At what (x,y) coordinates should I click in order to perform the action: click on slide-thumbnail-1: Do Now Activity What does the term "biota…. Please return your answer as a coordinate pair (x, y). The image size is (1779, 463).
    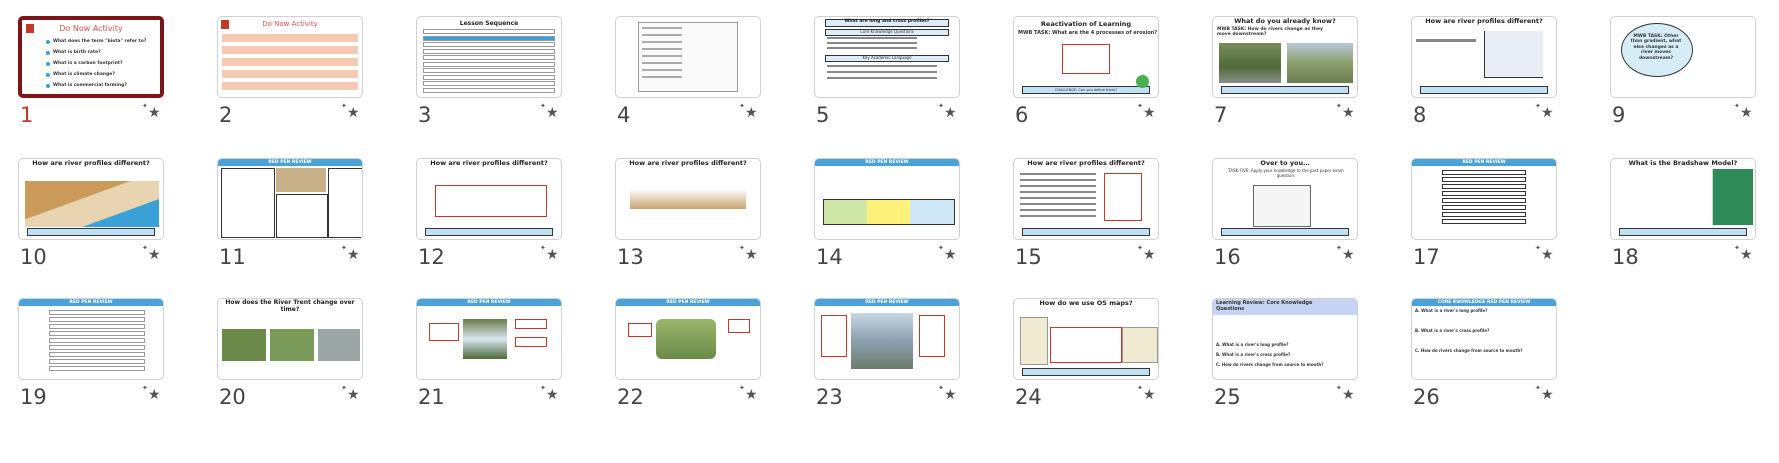
    Looking at the image, I should click on (92, 71).